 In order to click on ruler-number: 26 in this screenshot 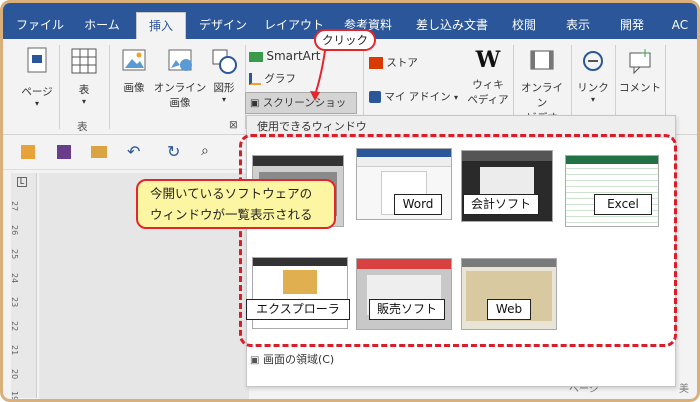, I will do `click(14, 230)`.